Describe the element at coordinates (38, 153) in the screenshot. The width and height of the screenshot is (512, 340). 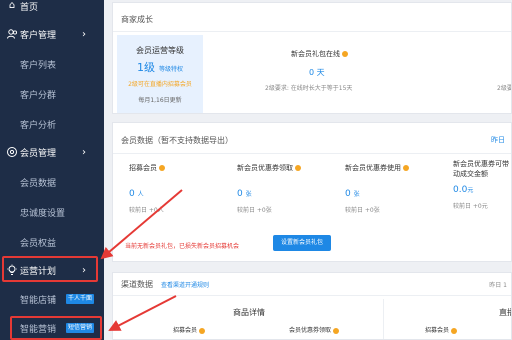
I see `sidebar-item-label: 会员管理` at that location.